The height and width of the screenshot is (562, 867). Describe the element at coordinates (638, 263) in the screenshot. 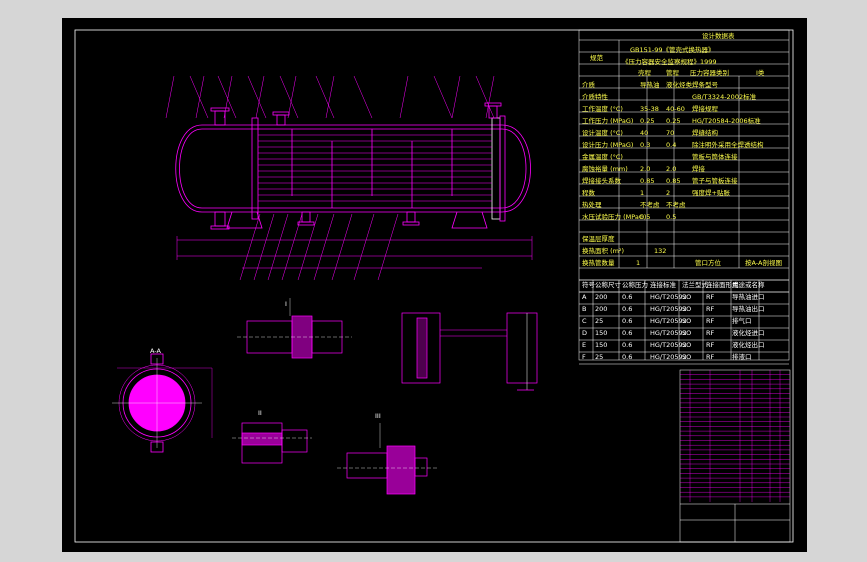

I see `tube-count-value: 1` at that location.